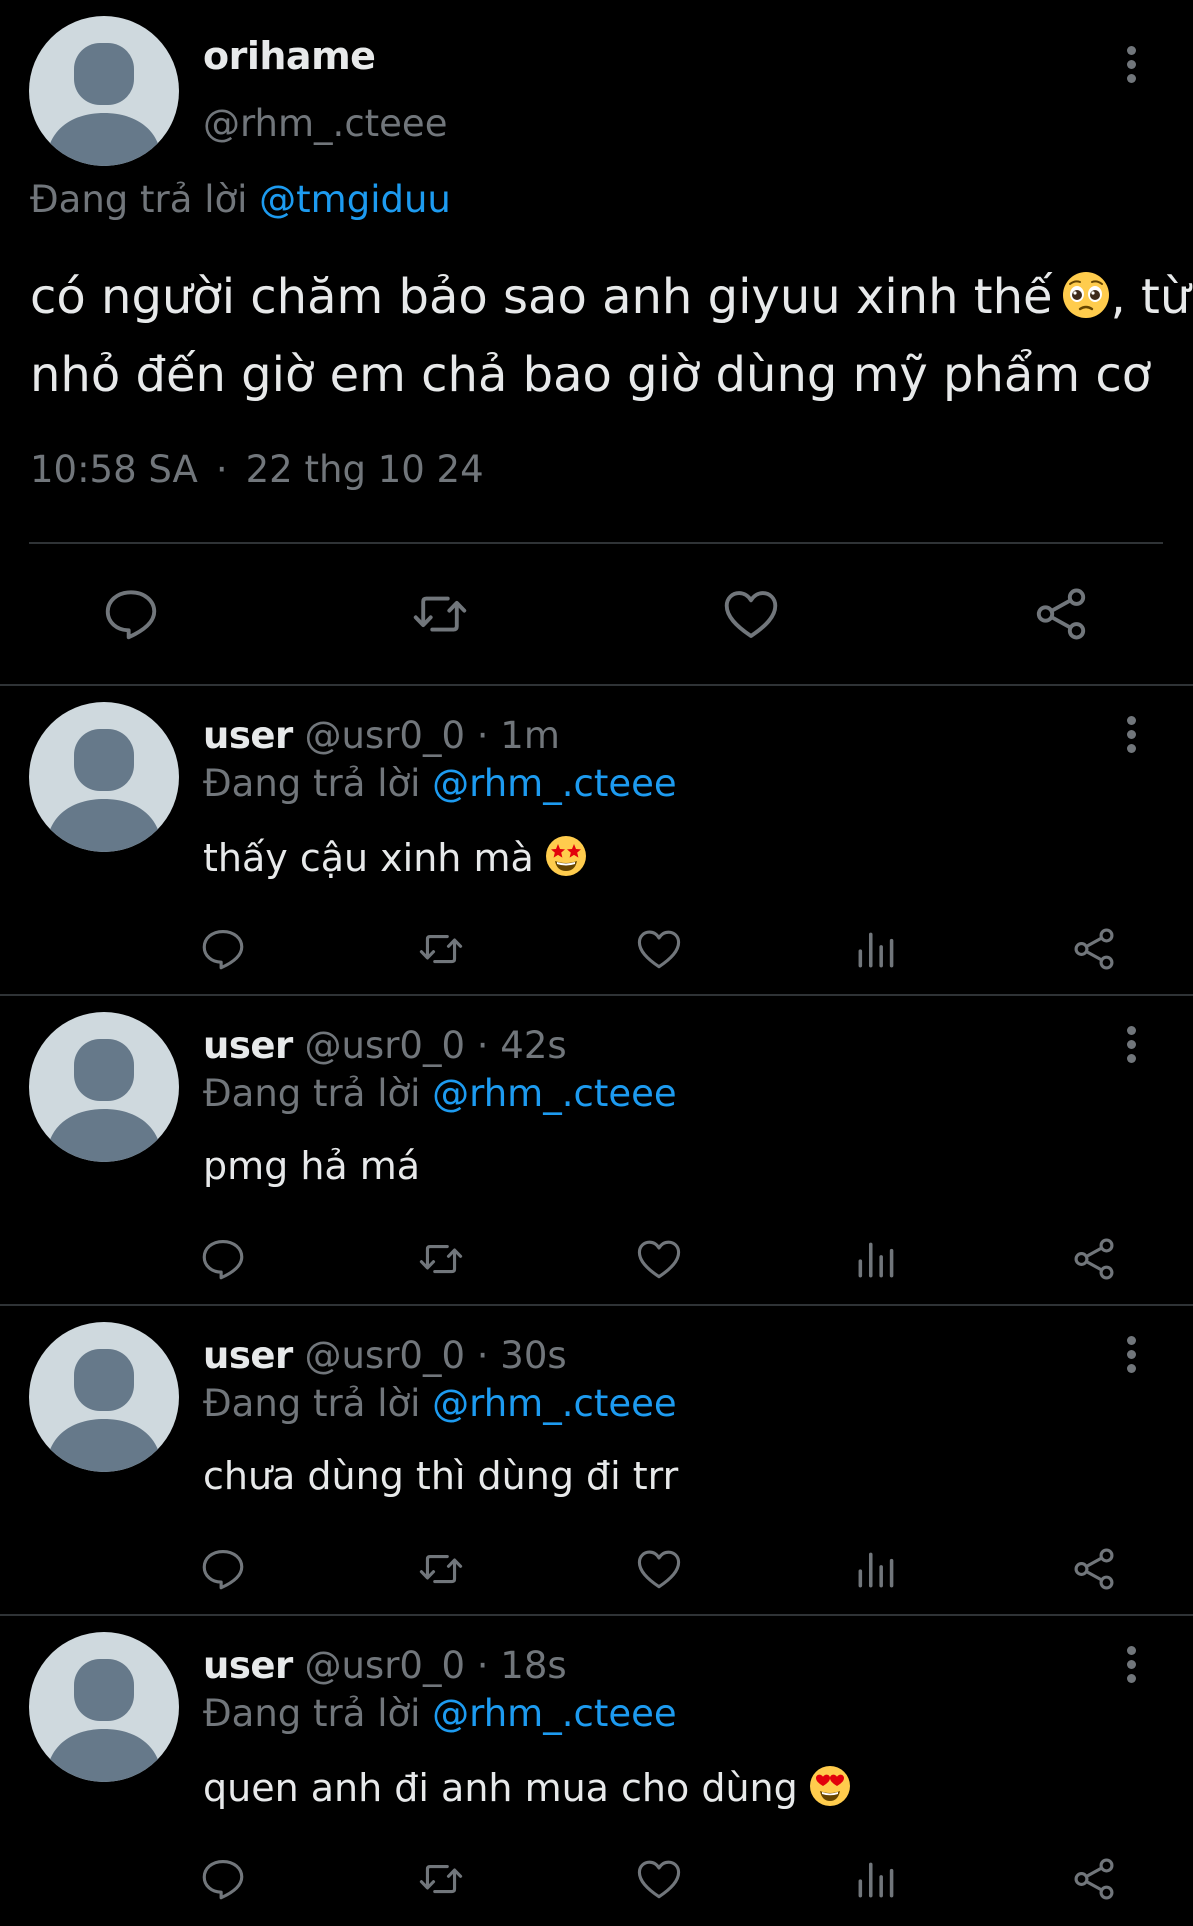 Image resolution: width=1193 pixels, height=1926 pixels. What do you see at coordinates (1086, 291) in the screenshot?
I see `pleading-face-emoji` at bounding box center [1086, 291].